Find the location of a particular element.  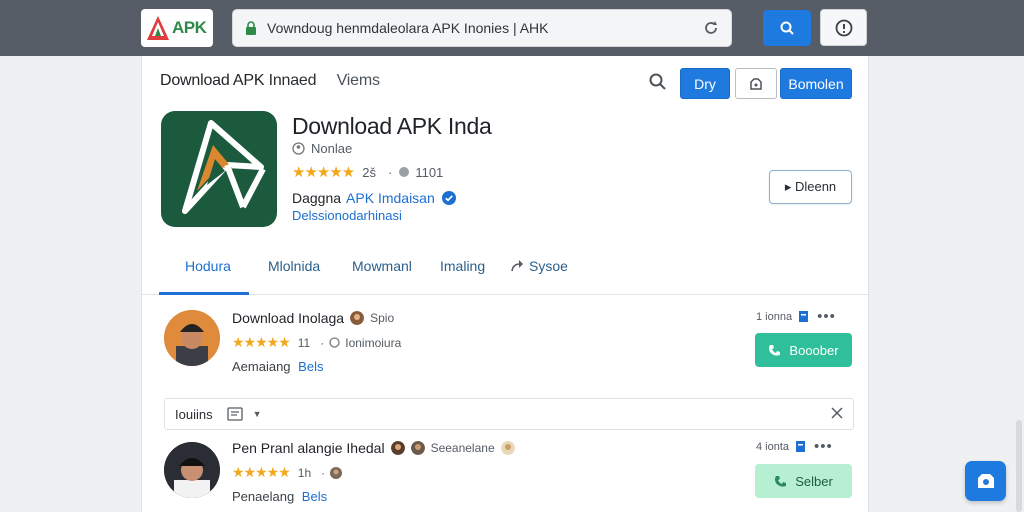

entry-rating: ★★★★★ 11 · Ionimoiura is located at coordinates (316, 342).